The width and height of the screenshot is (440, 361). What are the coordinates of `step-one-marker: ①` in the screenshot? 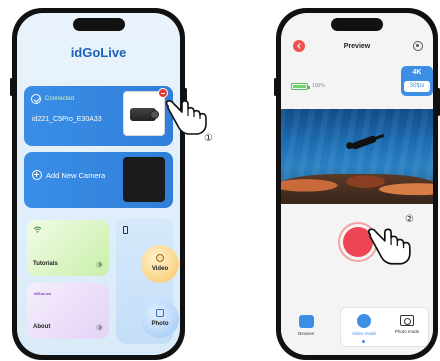 It's located at (208, 138).